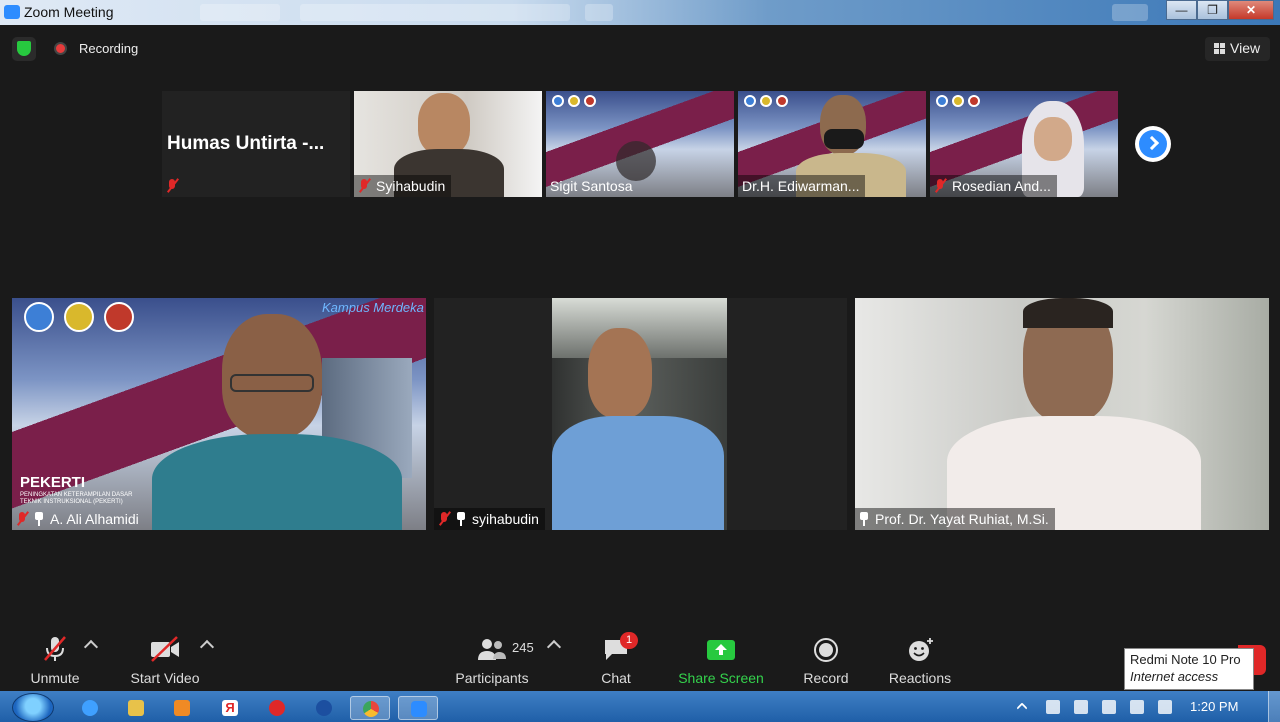 The height and width of the screenshot is (722, 1280). I want to click on chat-badge: 1, so click(629, 640).